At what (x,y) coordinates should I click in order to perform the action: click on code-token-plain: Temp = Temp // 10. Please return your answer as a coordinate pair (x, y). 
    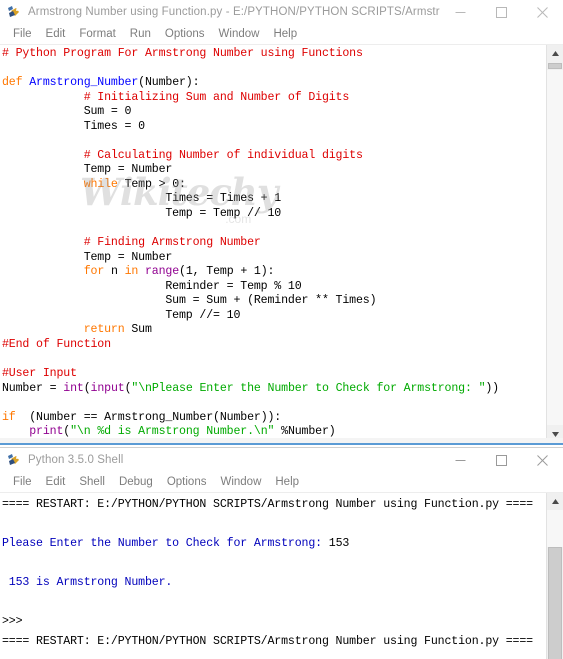
    Looking at the image, I should click on (142, 214).